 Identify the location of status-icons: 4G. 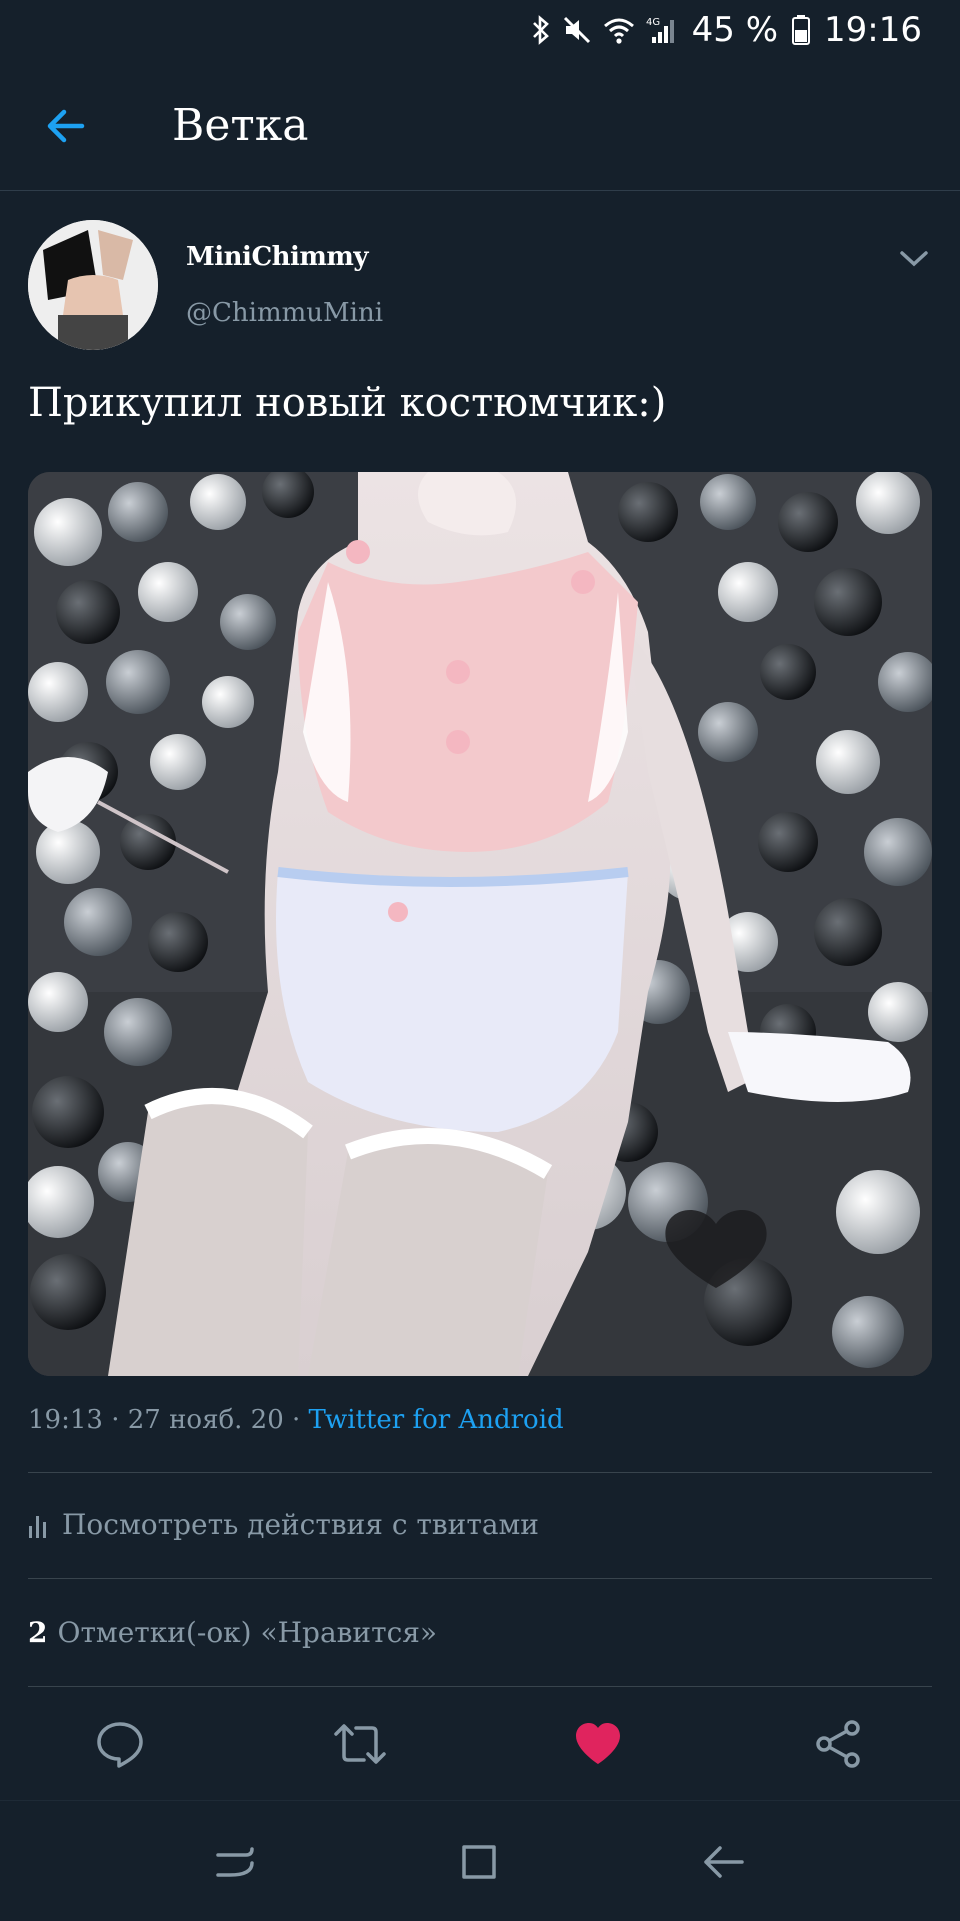
(604, 30).